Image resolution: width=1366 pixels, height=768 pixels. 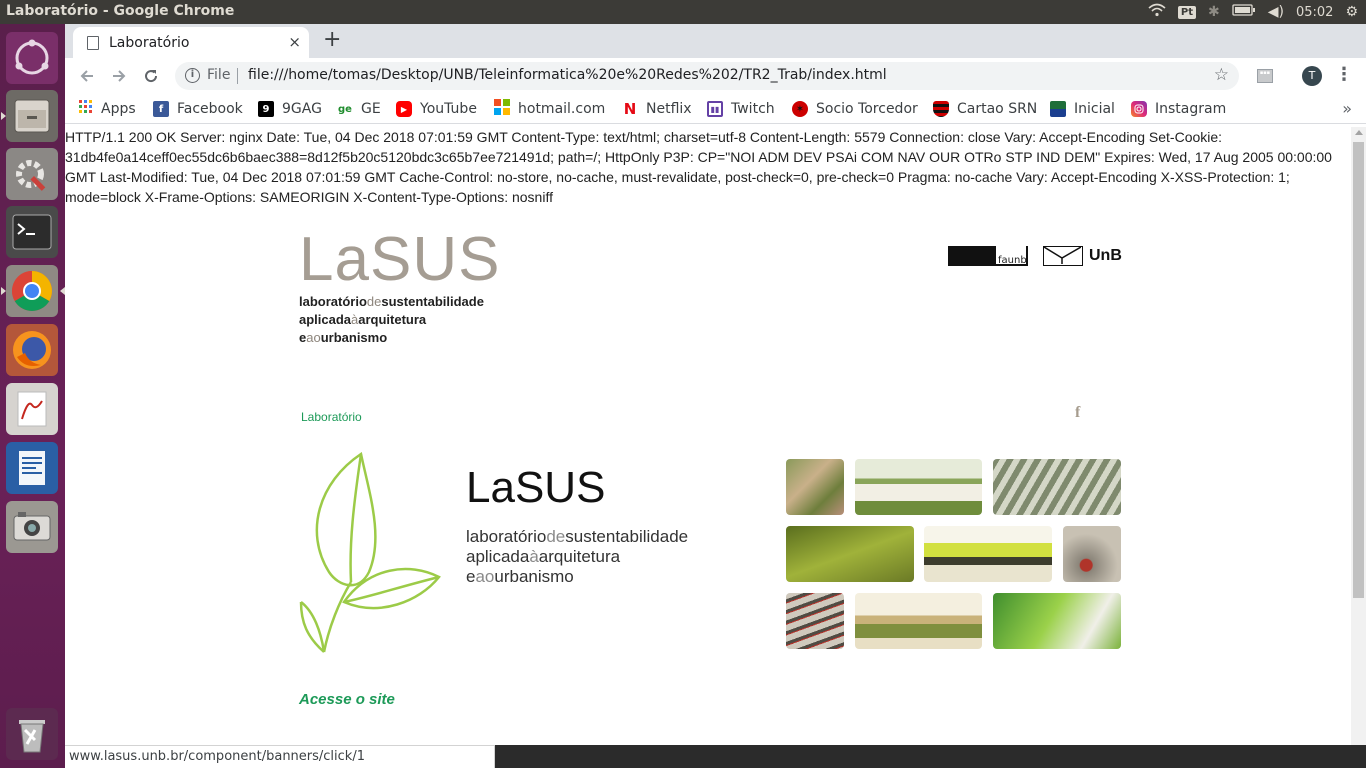 What do you see at coordinates (32, 527) in the screenshot?
I see `camera-icon` at bounding box center [32, 527].